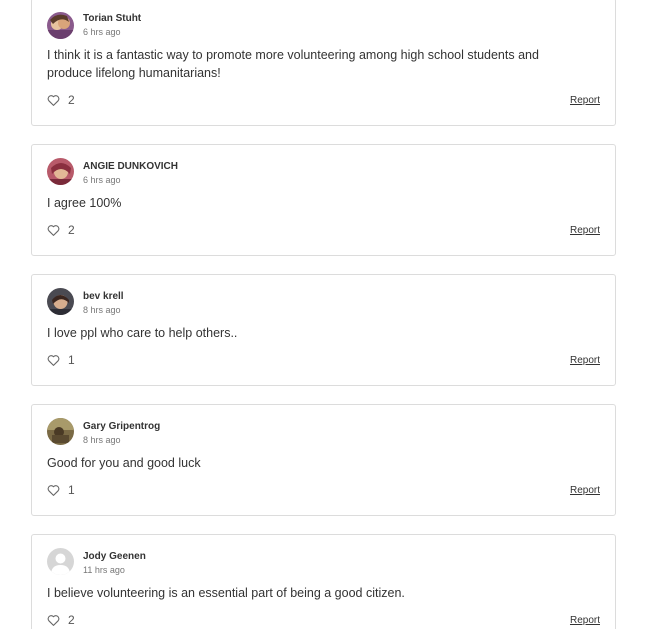 The image size is (659, 629). Describe the element at coordinates (121, 426) in the screenshot. I see `comment-author: Gary Gripentrog` at that location.